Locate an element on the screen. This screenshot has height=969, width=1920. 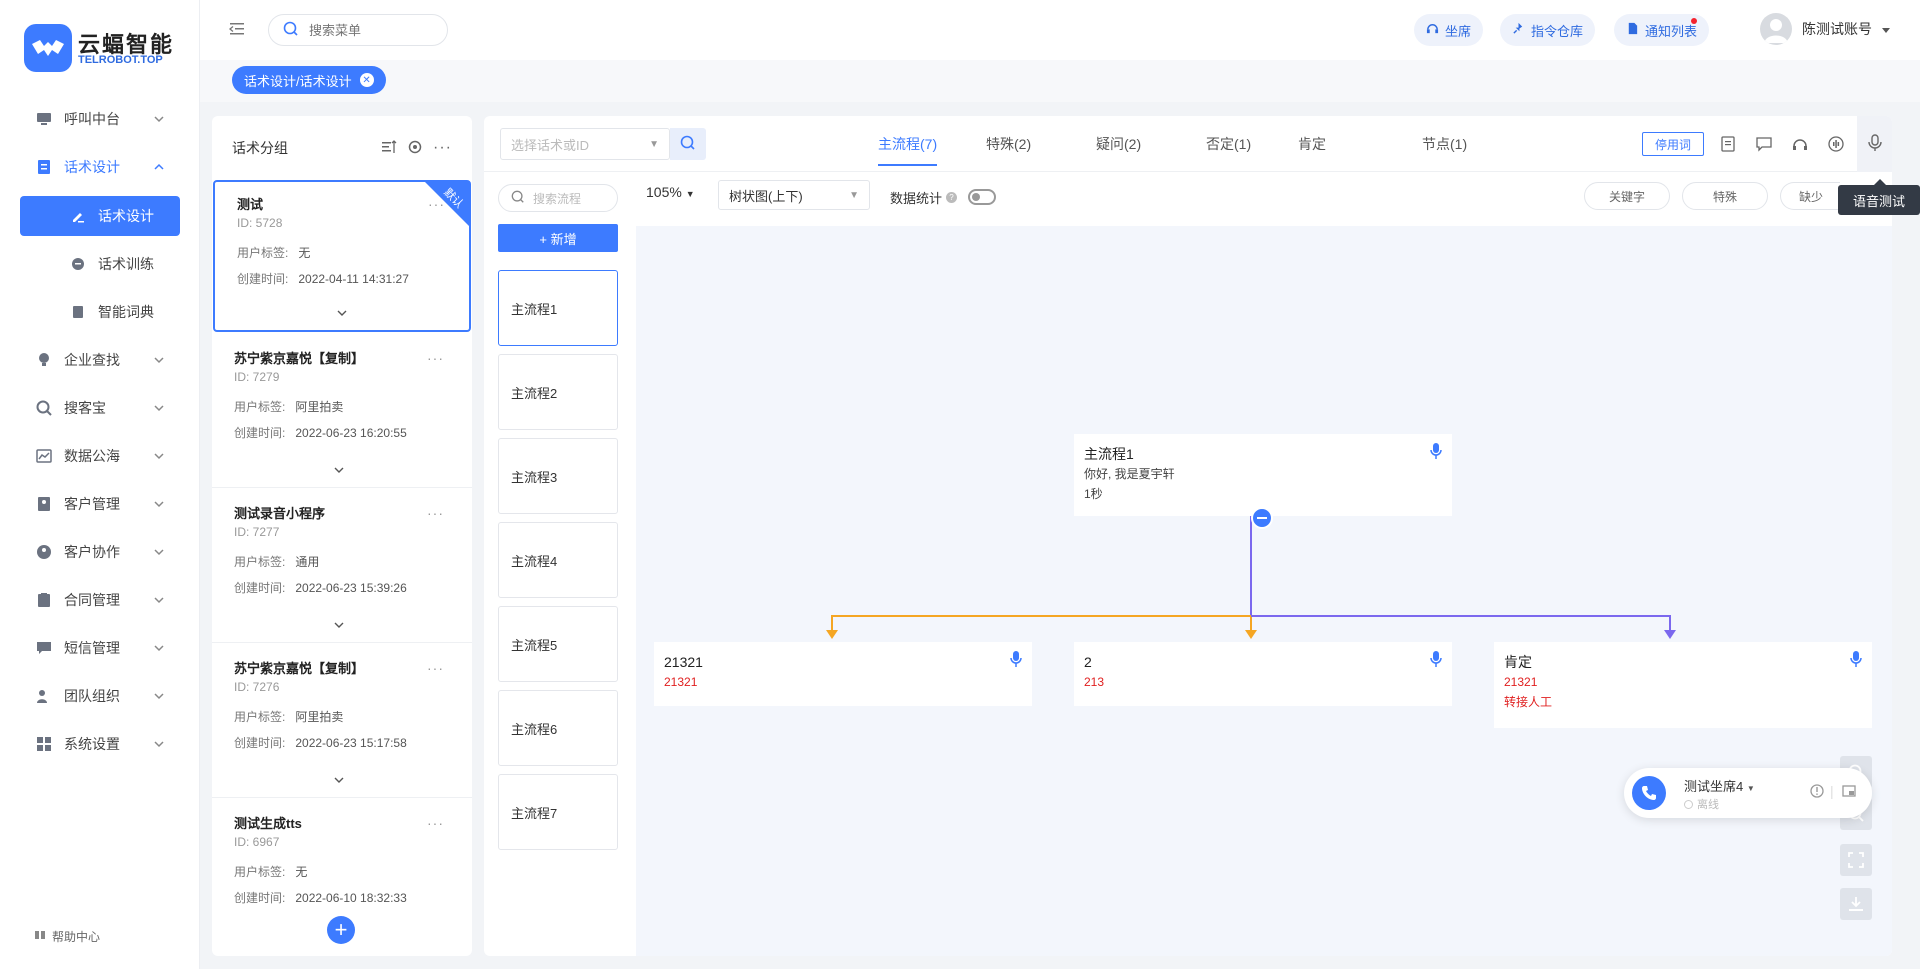
flow-node-child: 2 213 is located at coordinates (1263, 674).